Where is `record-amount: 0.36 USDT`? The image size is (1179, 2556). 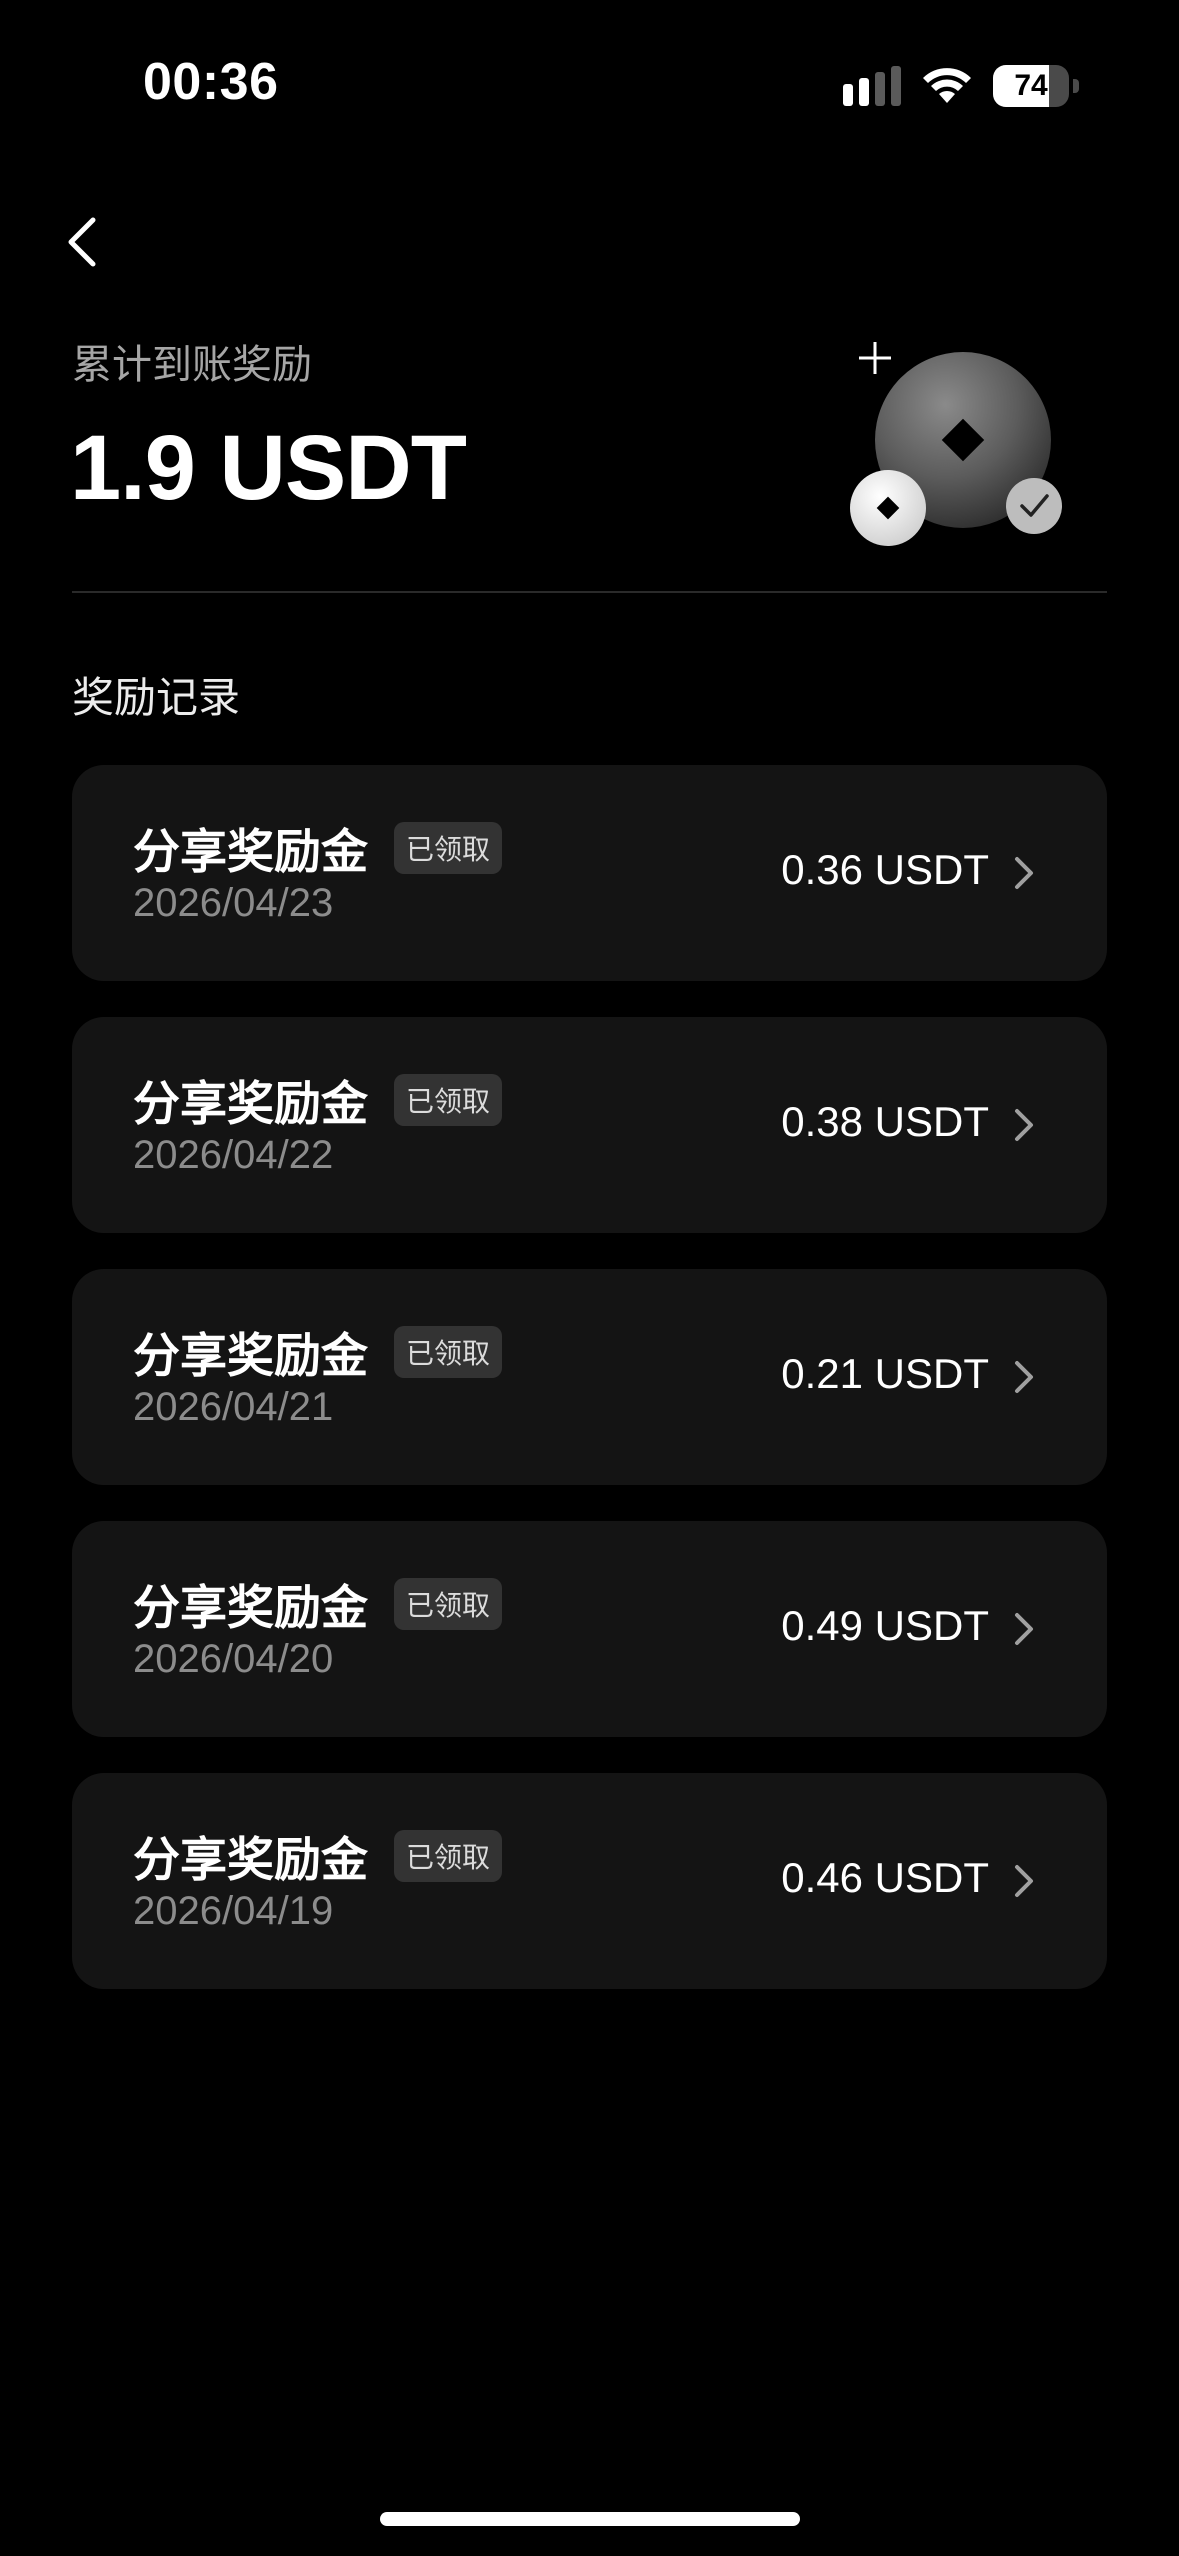 record-amount: 0.36 USDT is located at coordinates (885, 869).